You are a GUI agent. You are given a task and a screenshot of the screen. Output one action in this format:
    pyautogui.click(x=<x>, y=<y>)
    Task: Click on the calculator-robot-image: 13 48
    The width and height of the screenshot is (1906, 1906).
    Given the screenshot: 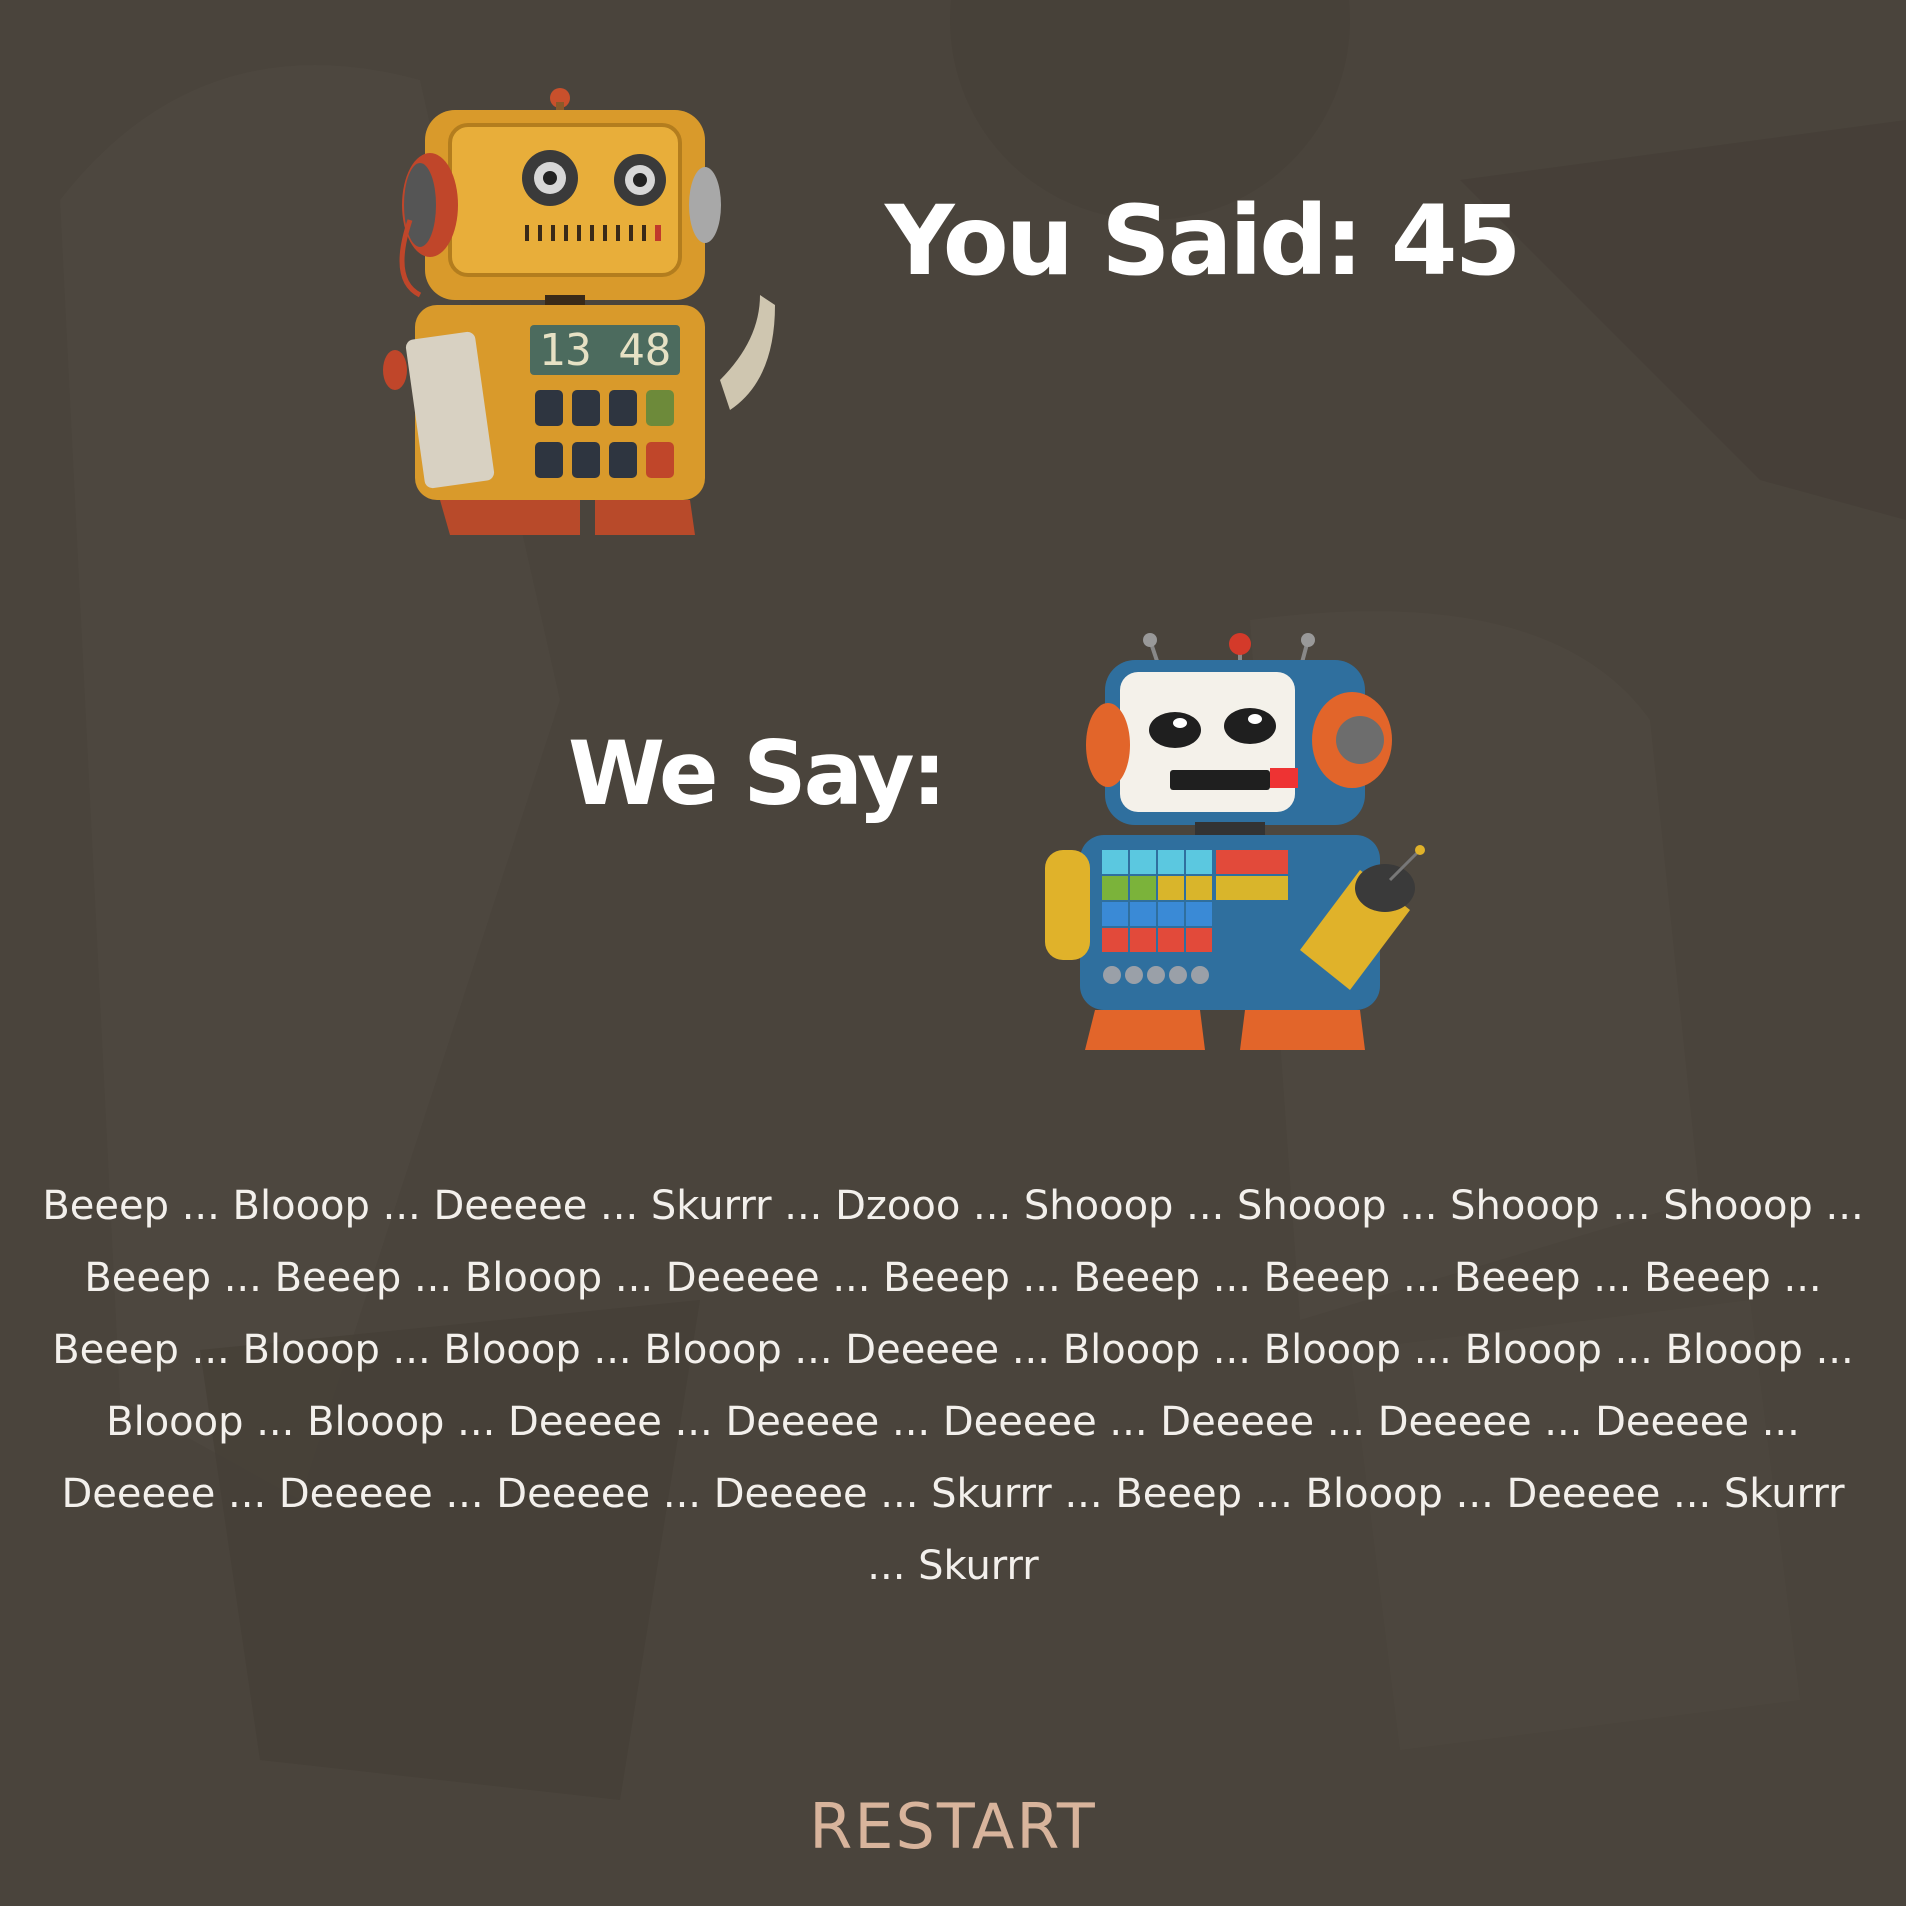 What is the action you would take?
    pyautogui.click(x=580, y=315)
    